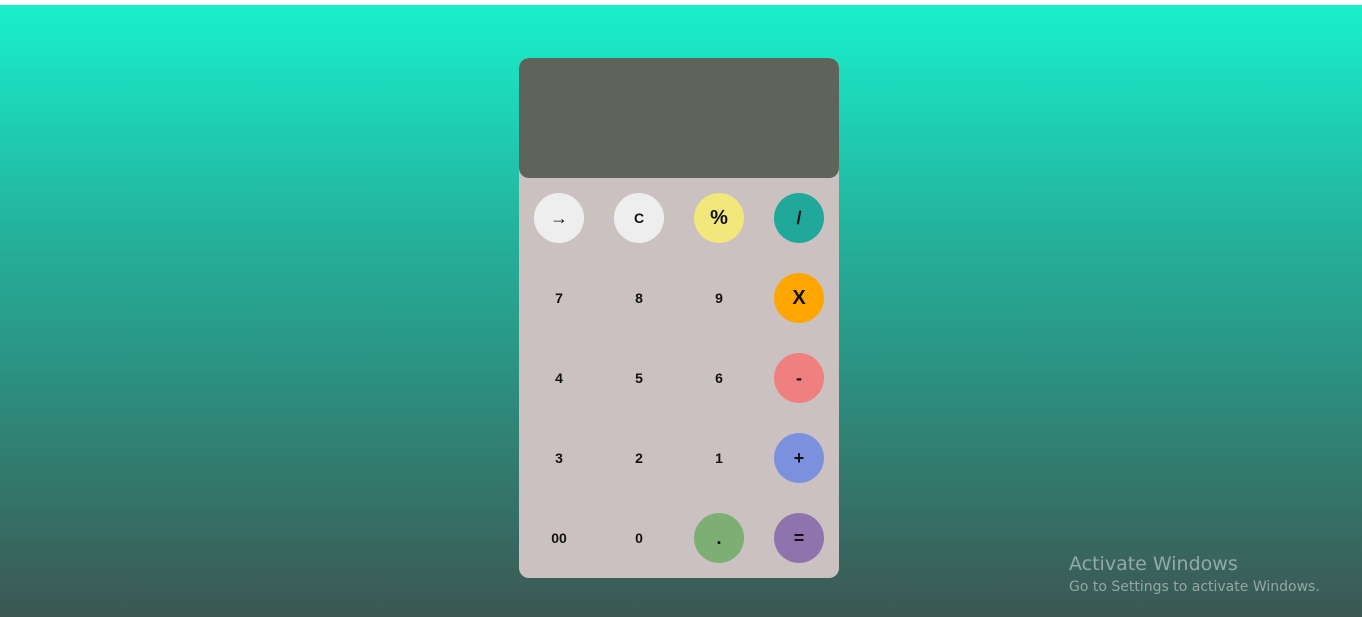  Describe the element at coordinates (719, 298) in the screenshot. I see `digit-9-button: 9` at that location.